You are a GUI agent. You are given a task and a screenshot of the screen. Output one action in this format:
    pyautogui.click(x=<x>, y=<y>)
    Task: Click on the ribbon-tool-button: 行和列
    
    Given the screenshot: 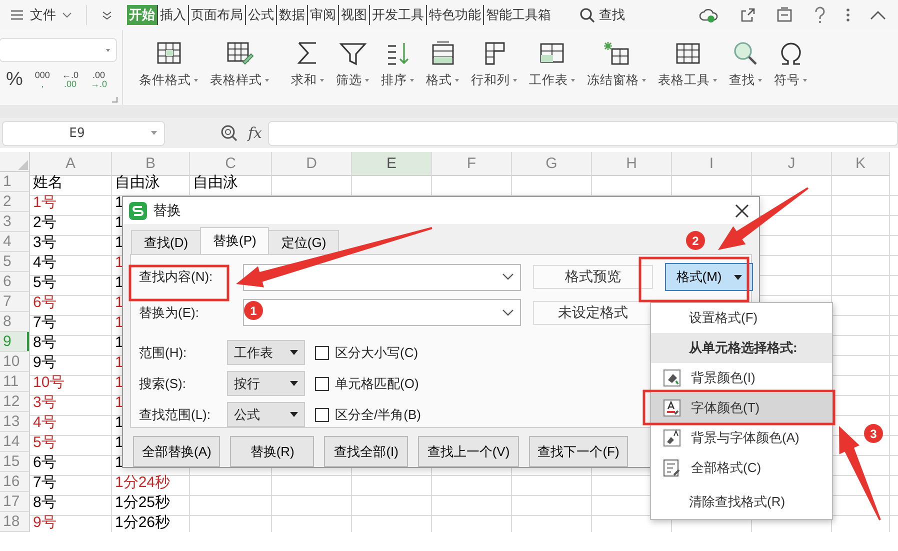 What is the action you would take?
    pyautogui.click(x=494, y=59)
    